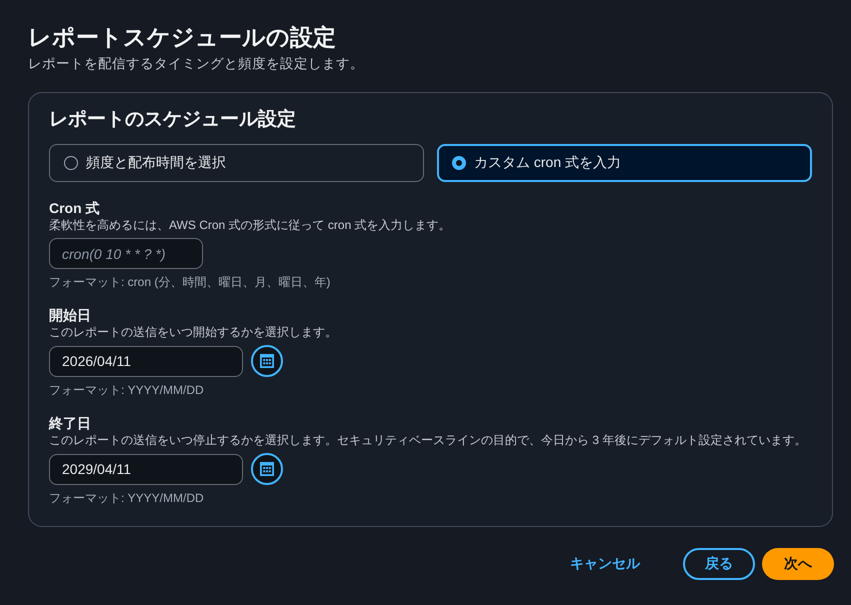 Image resolution: width=851 pixels, height=605 pixels. What do you see at coordinates (624, 163) in the screenshot?
I see `radio-option: カスタム cron 式を入力` at bounding box center [624, 163].